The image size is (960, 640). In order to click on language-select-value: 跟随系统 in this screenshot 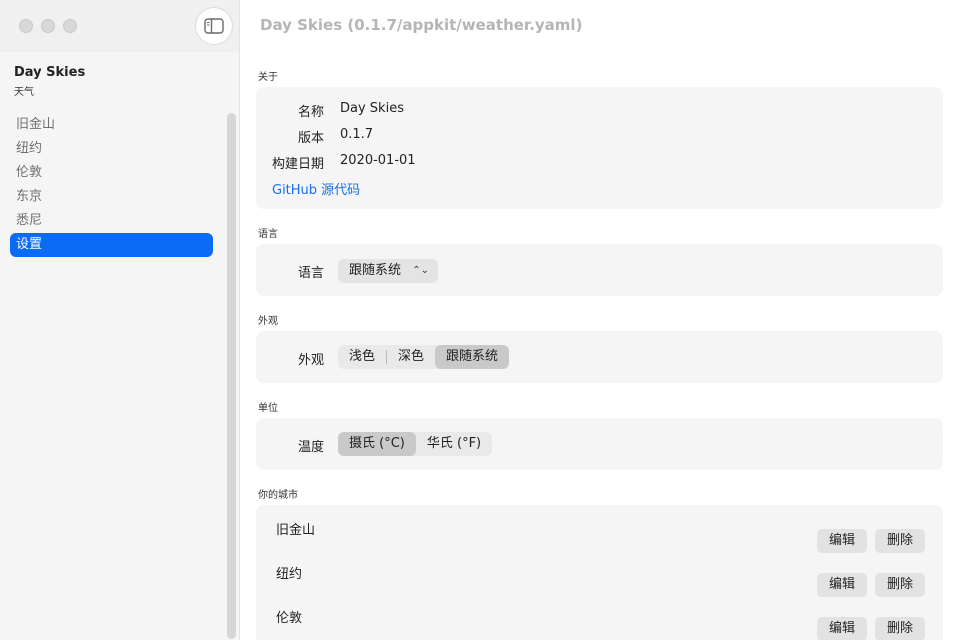, I will do `click(375, 270)`.